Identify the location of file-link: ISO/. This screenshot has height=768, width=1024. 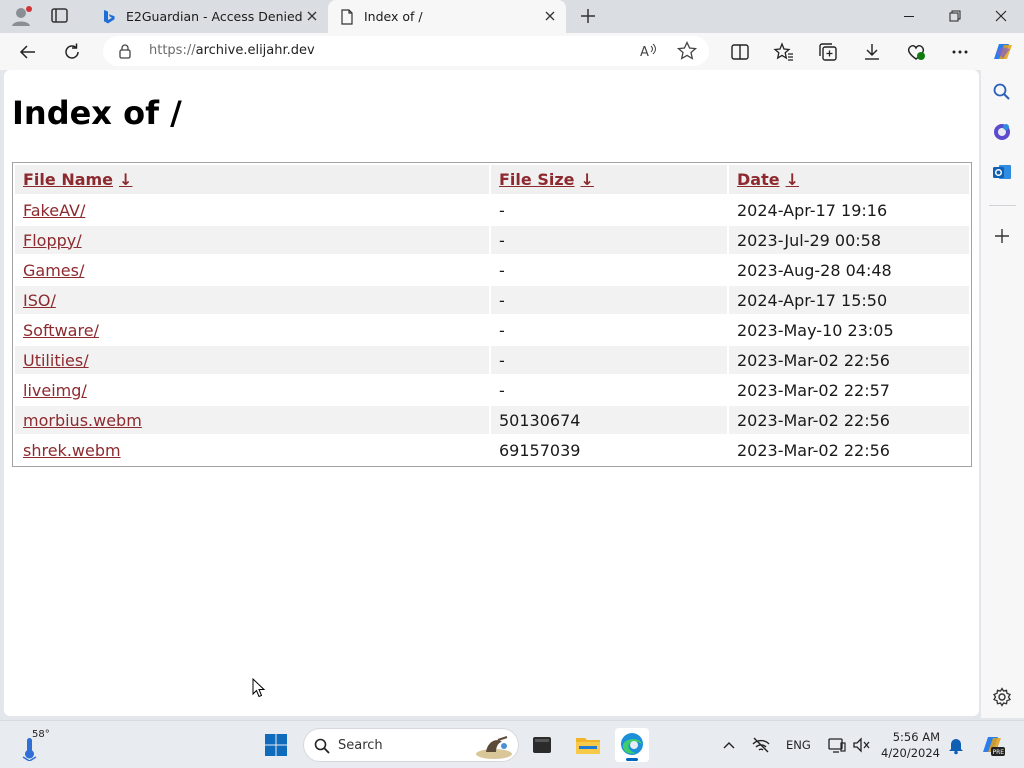
(39, 300).